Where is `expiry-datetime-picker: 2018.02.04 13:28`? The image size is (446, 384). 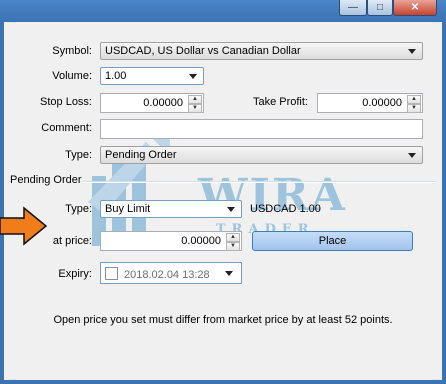 expiry-datetime-picker: 2018.02.04 13:28 is located at coordinates (171, 273).